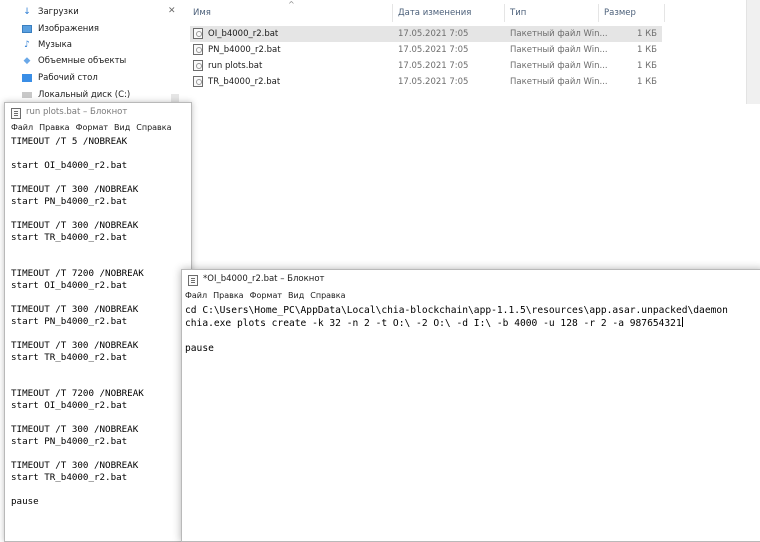  What do you see at coordinates (27, 29) in the screenshot?
I see `pictures-icon` at bounding box center [27, 29].